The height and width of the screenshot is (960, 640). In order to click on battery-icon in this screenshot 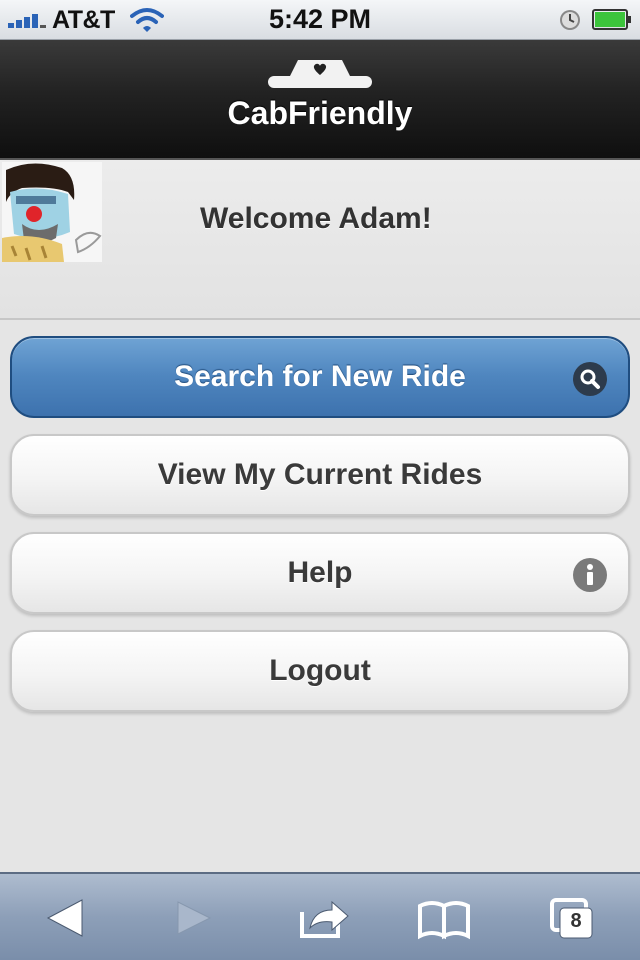, I will do `click(611, 19)`.